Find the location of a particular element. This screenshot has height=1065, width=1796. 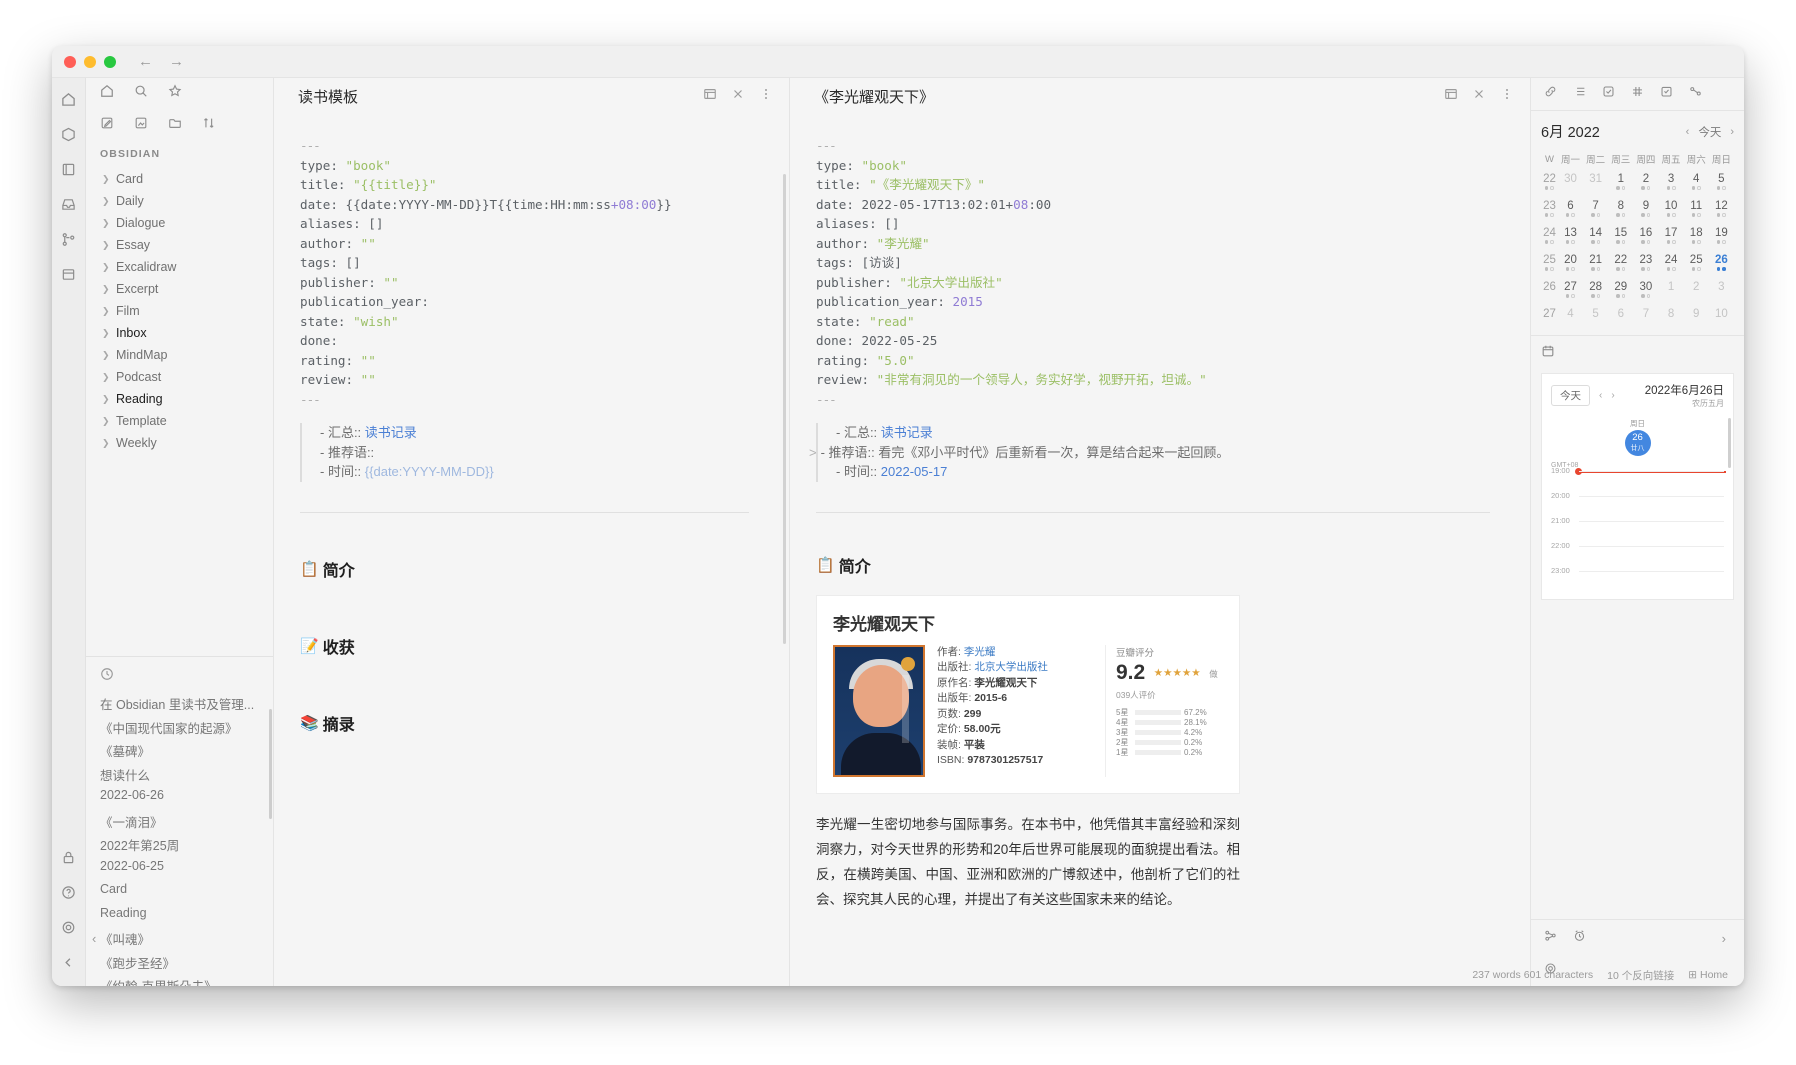

fold-indicator-icon: > is located at coordinates (815, 452).